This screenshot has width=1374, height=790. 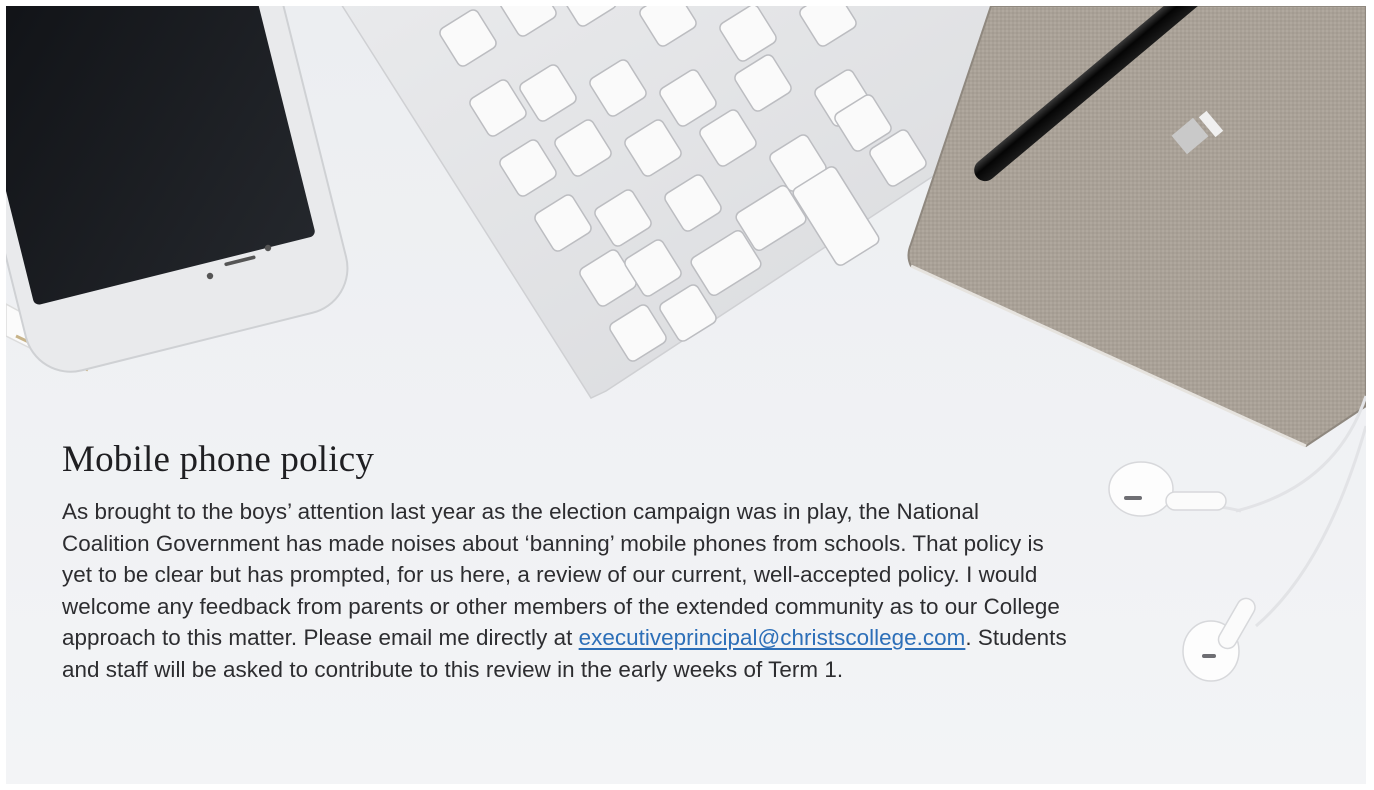 What do you see at coordinates (772, 637) in the screenshot?
I see `email-link: executiveprincipal@christscollege.com` at bounding box center [772, 637].